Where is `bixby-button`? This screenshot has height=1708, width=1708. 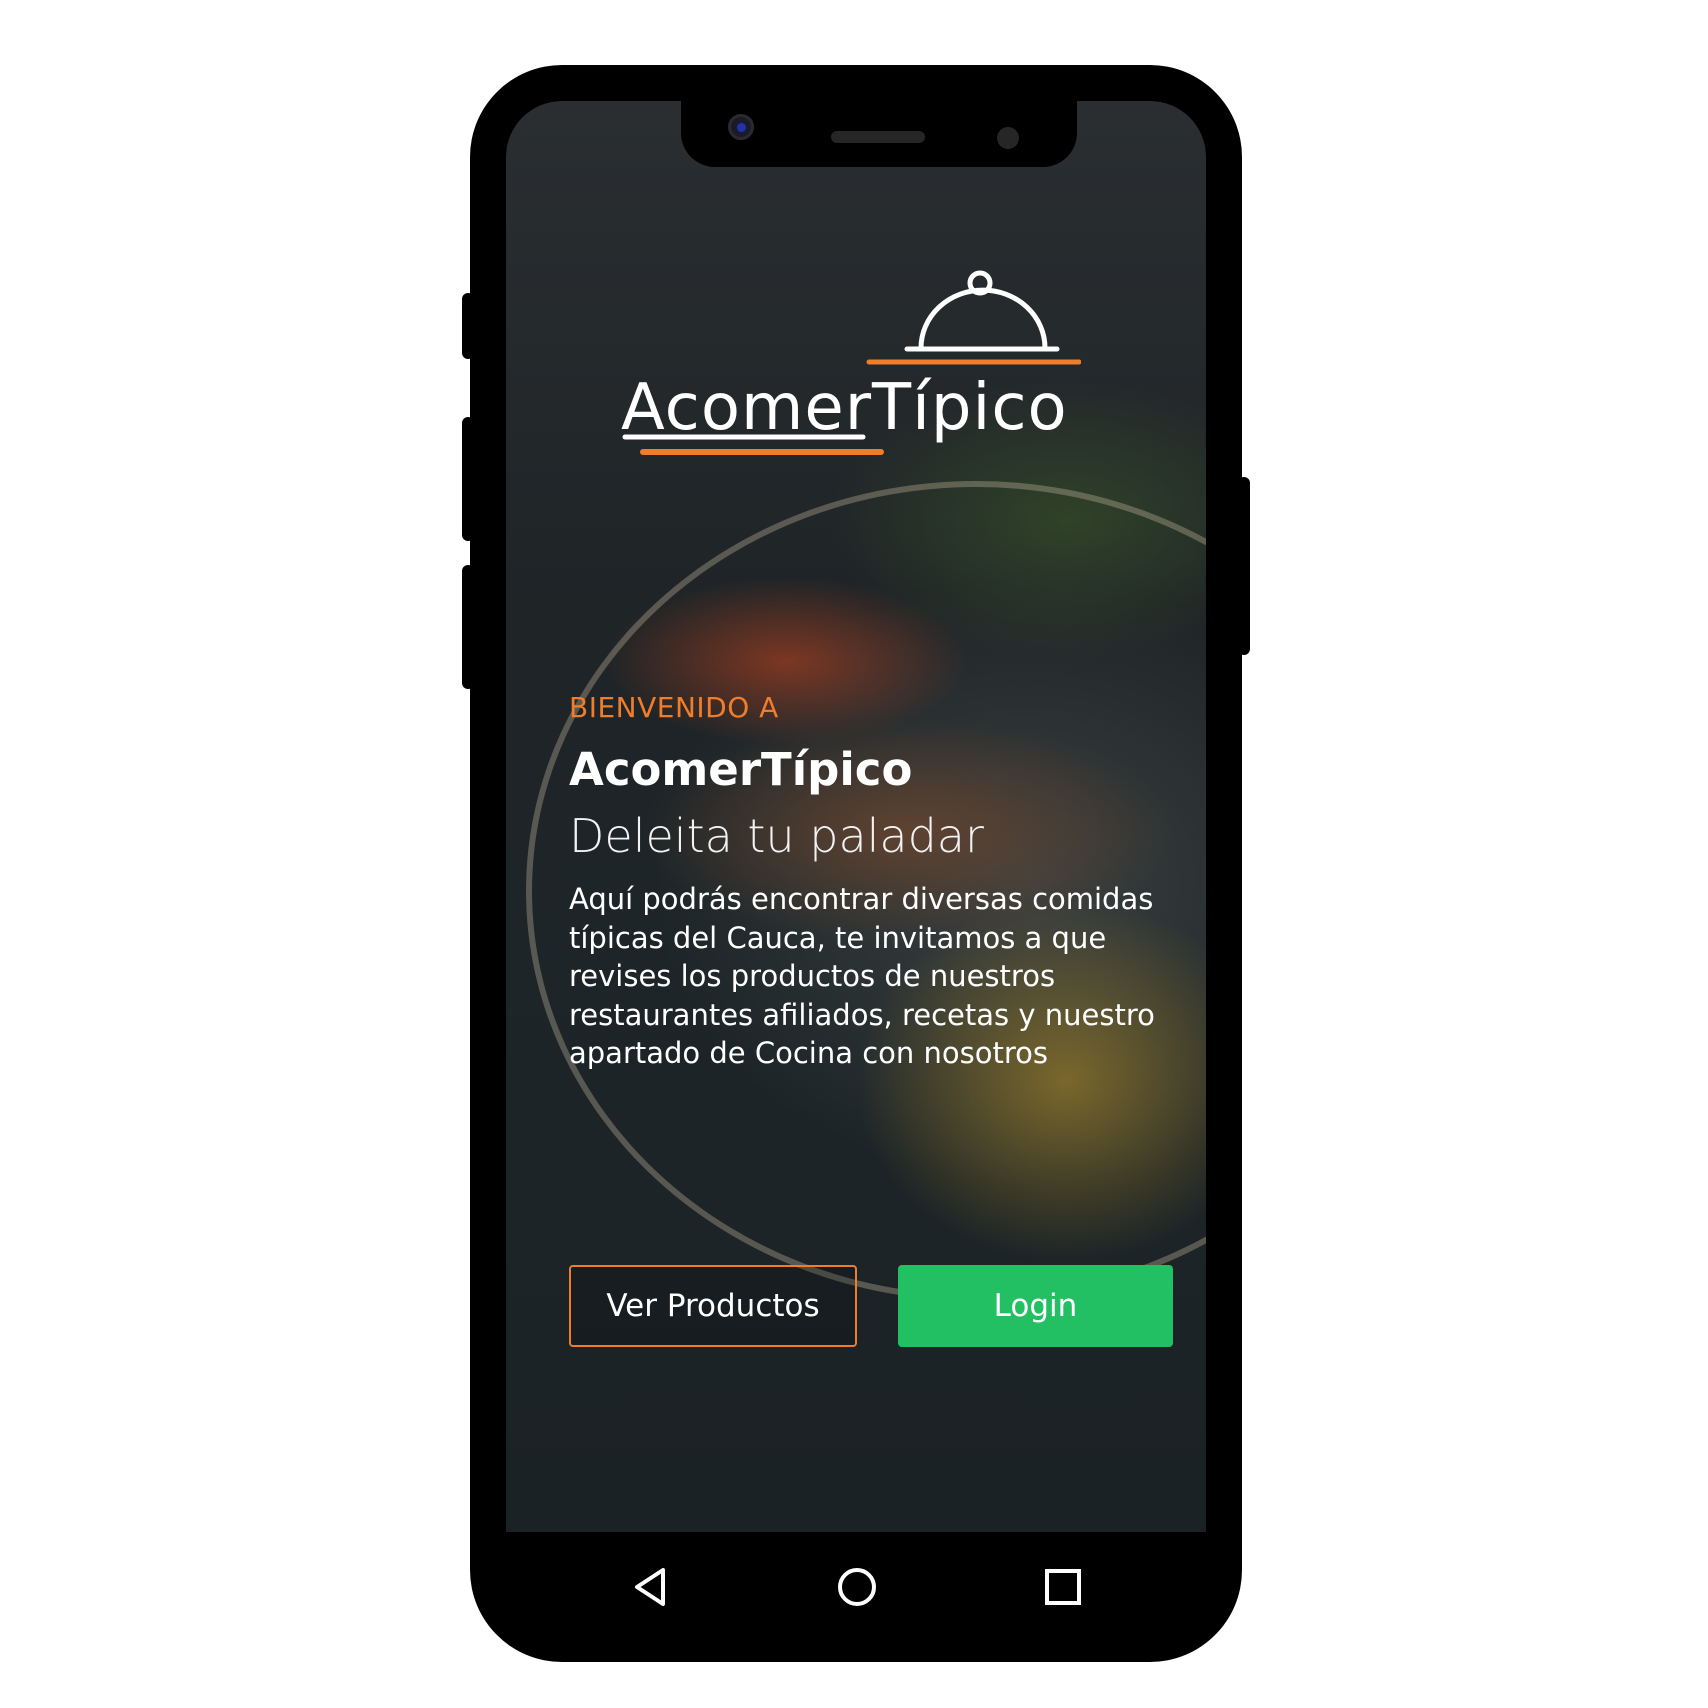
bixby-button is located at coordinates (468, 627).